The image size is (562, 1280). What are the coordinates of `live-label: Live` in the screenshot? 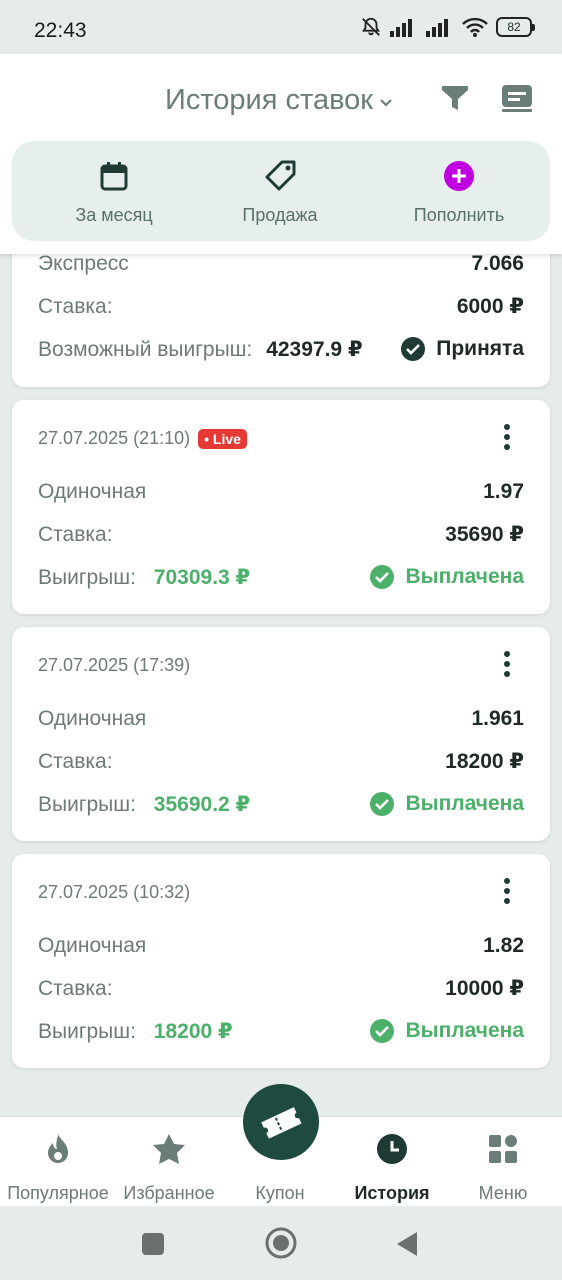 It's located at (226, 438).